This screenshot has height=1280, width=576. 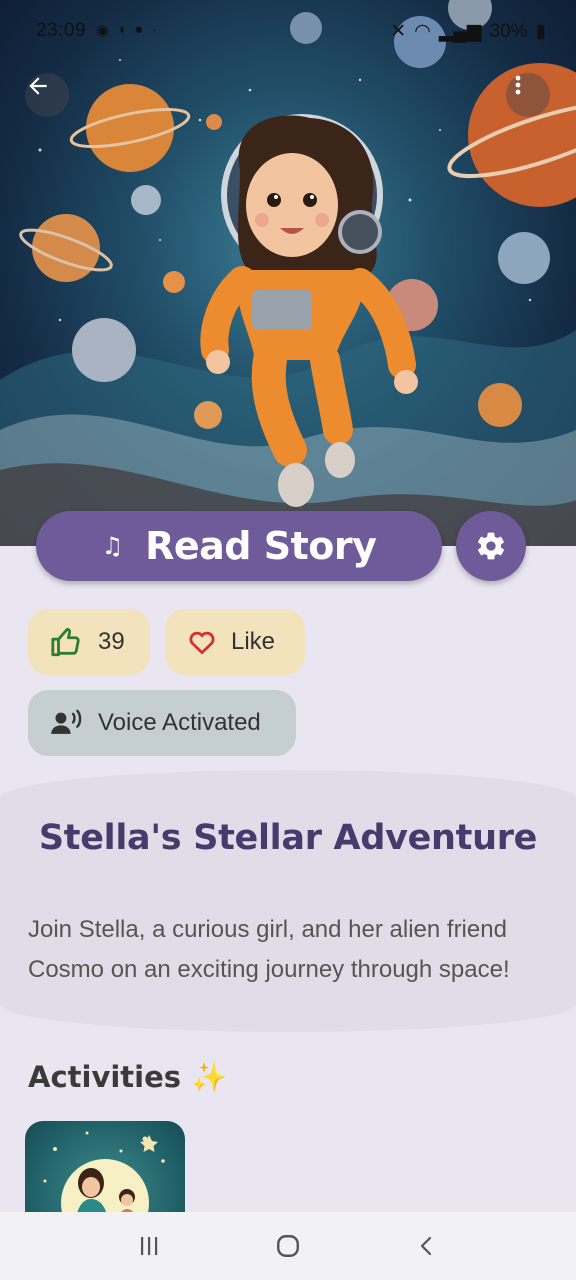 I want to click on voice-activated-label: Voice Activated, so click(x=179, y=722).